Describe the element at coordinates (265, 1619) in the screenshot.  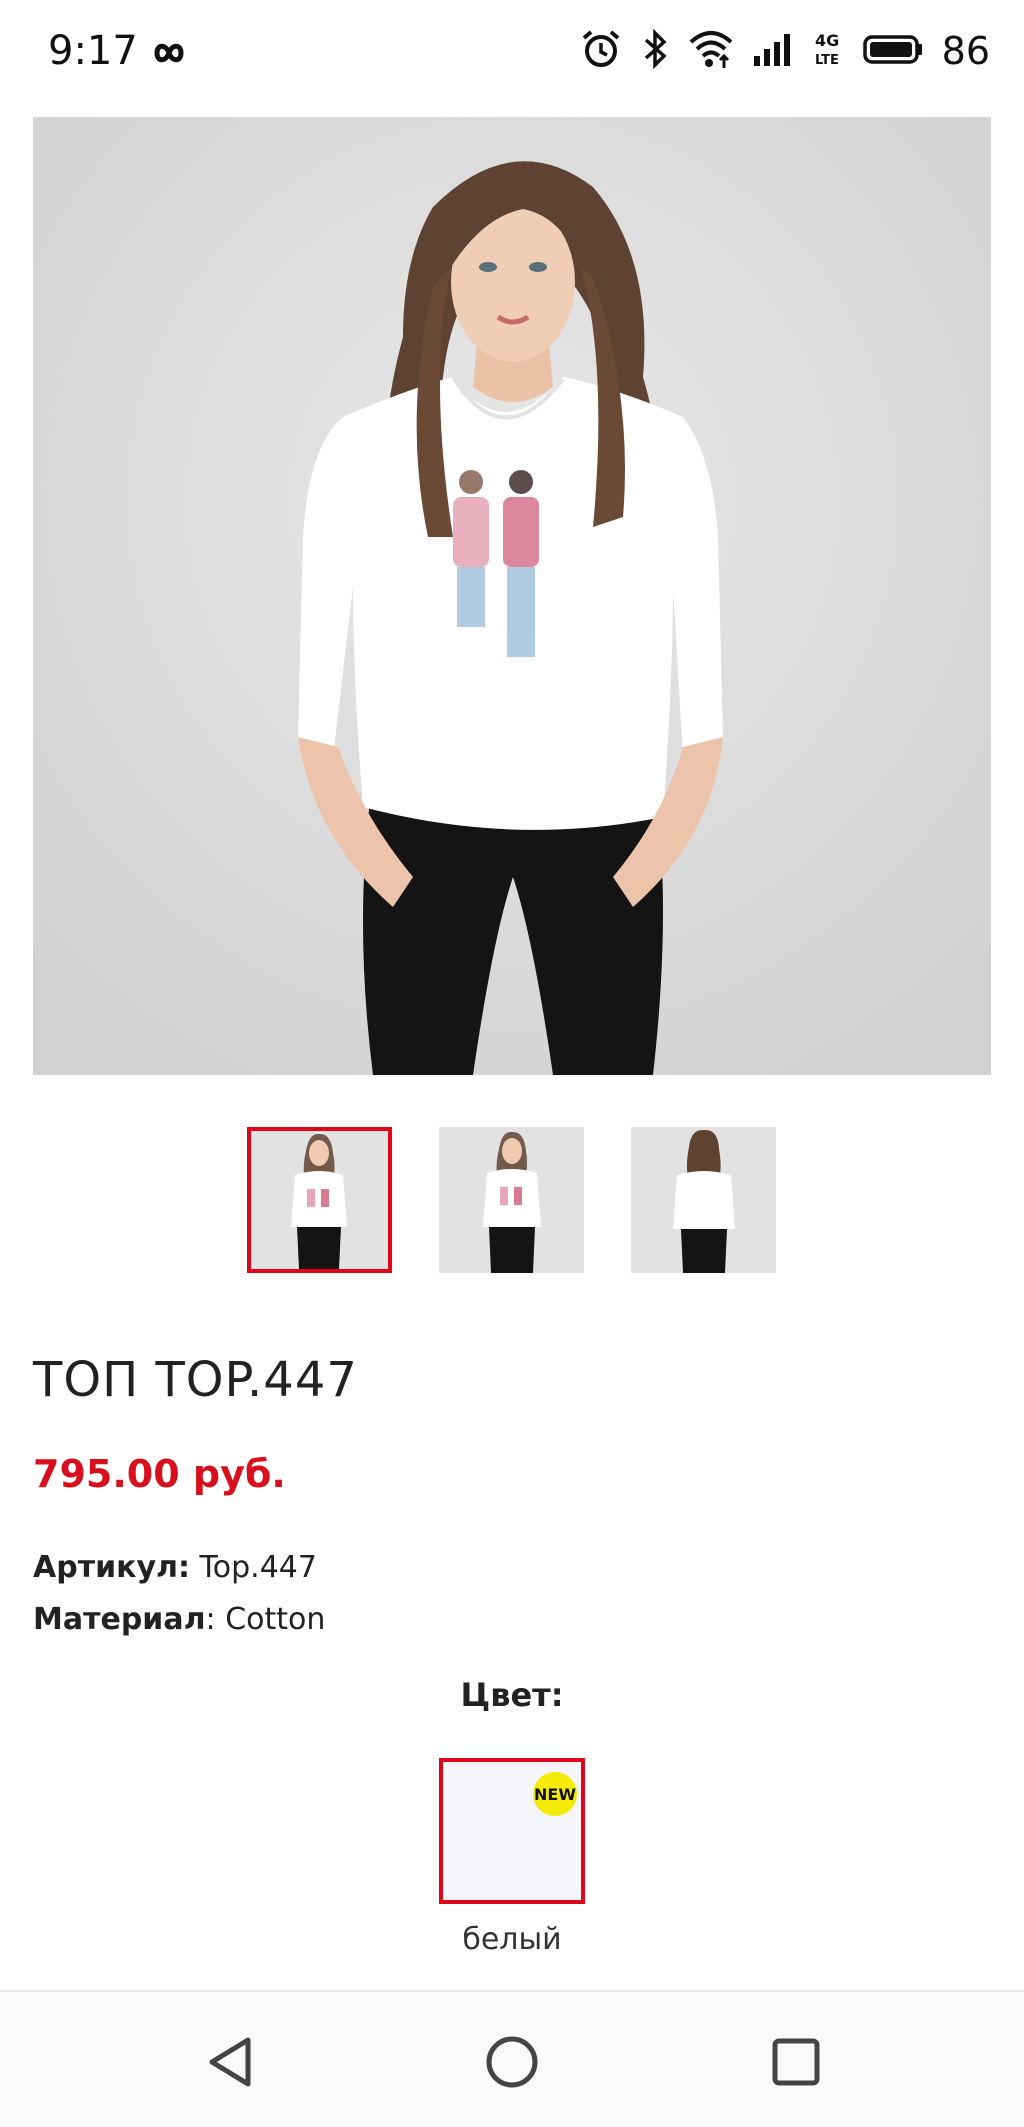
I see `material-value: : Cotton` at that location.